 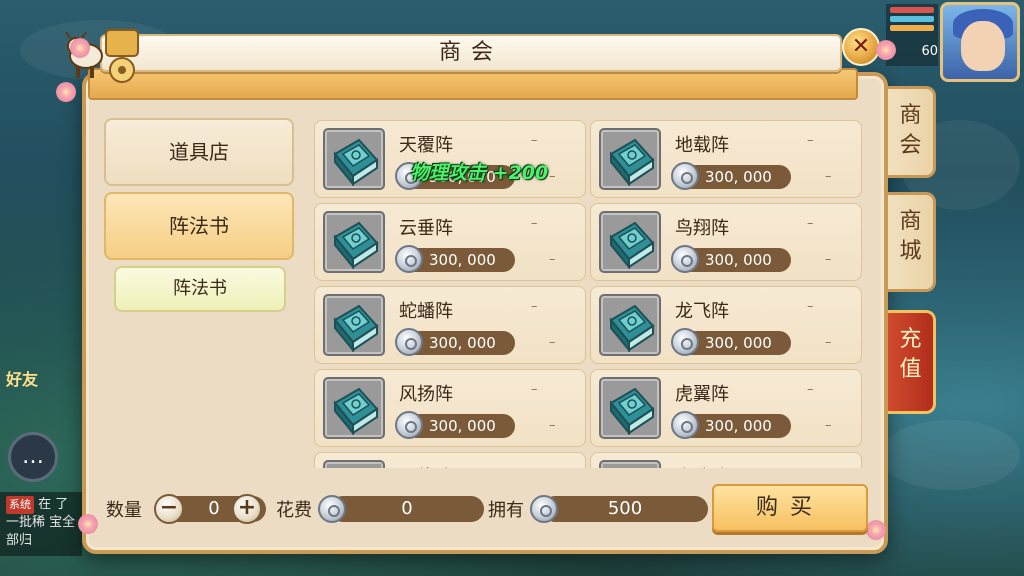 I want to click on item-name: 地载阵, so click(x=702, y=145).